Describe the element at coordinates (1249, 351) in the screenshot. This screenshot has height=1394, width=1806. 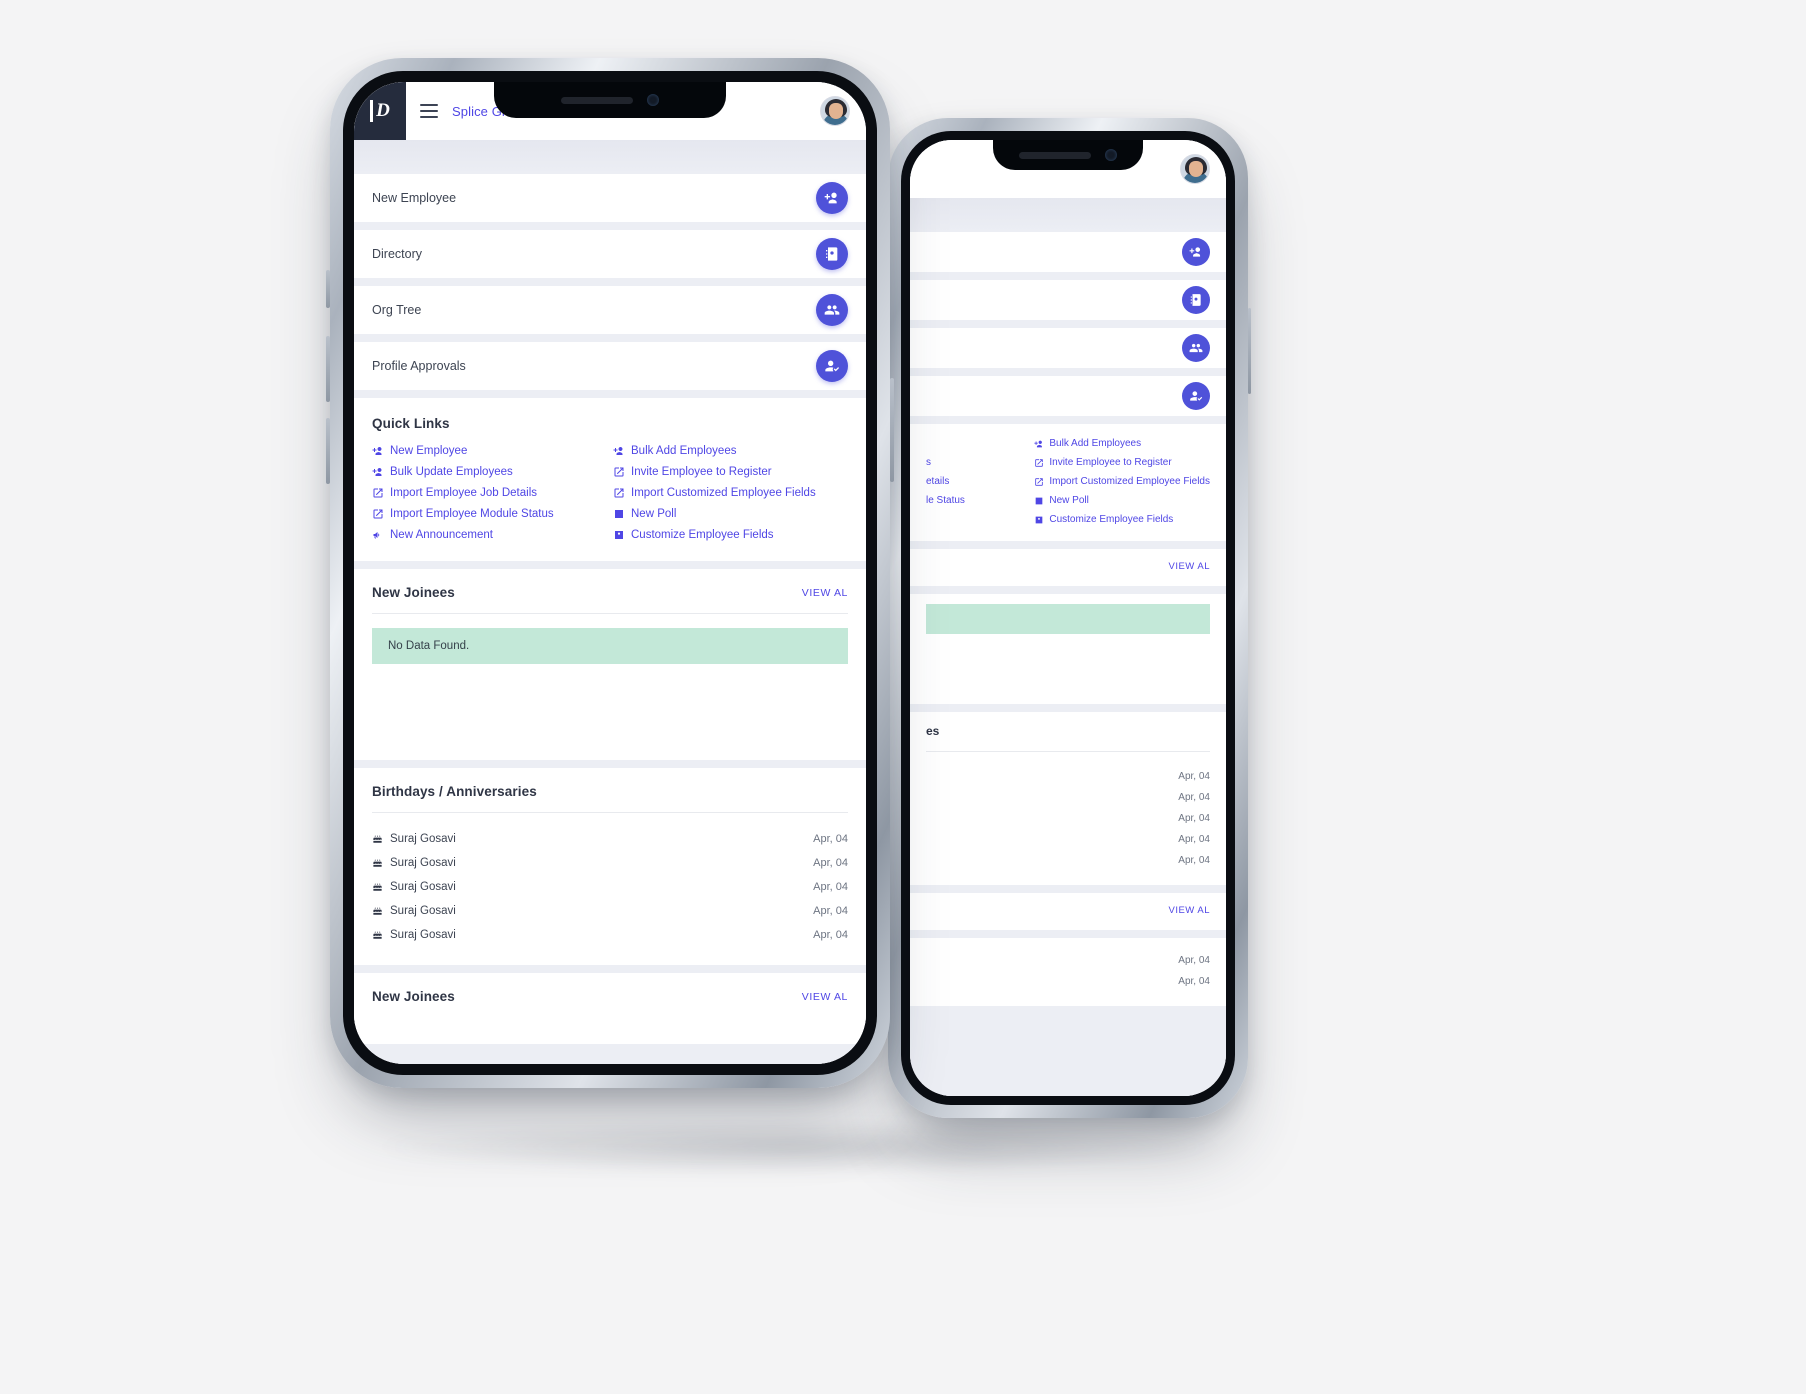
I see `power-button-back` at that location.